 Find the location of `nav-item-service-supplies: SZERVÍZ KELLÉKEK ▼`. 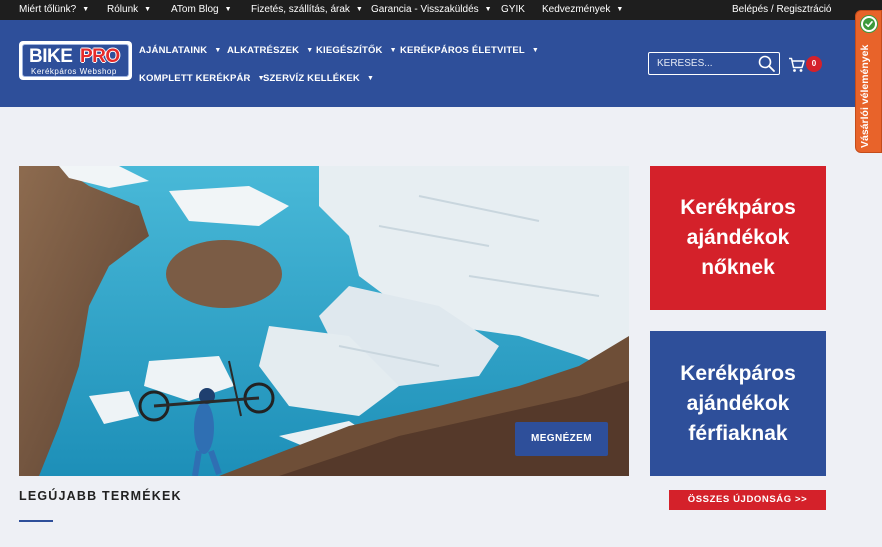

nav-item-service-supplies: SZERVÍZ KELLÉKEK ▼ is located at coordinates (318, 78).